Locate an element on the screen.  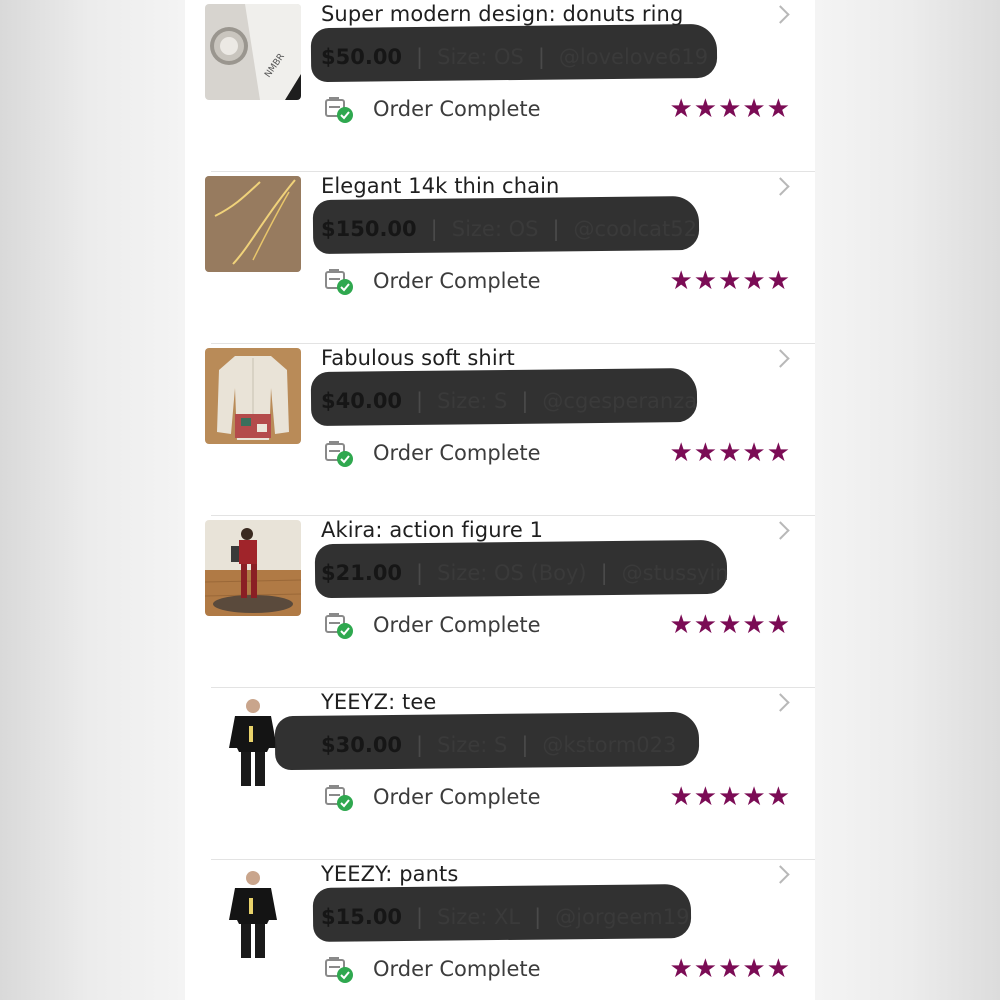
item-thumbnail: NMBR is located at coordinates (253, 52).